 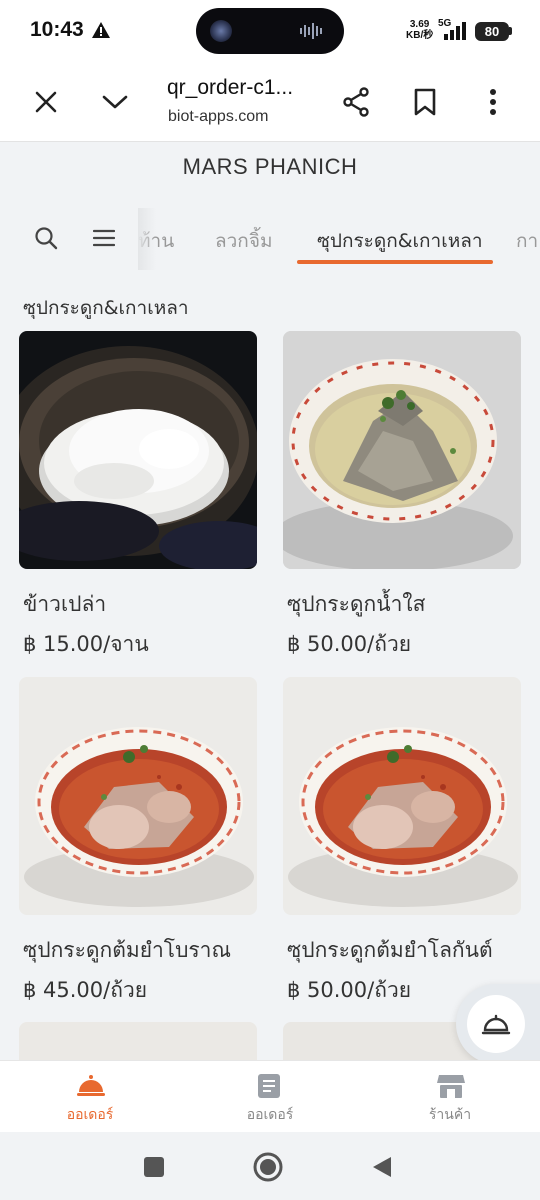 I want to click on product-card-3: ซุปกระดูกต้มยำโบราณ ฿ 45.00/ถ้วย, so click(x=138, y=839).